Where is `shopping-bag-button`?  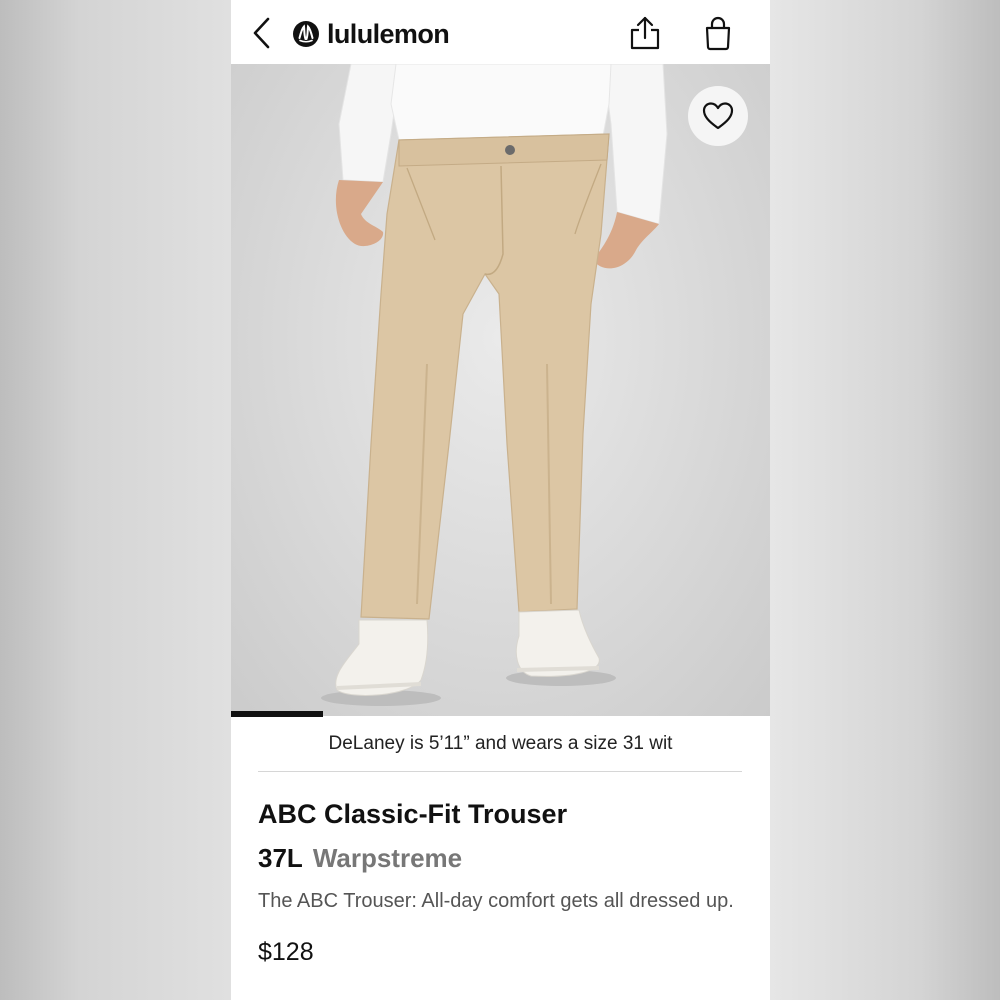 shopping-bag-button is located at coordinates (718, 33).